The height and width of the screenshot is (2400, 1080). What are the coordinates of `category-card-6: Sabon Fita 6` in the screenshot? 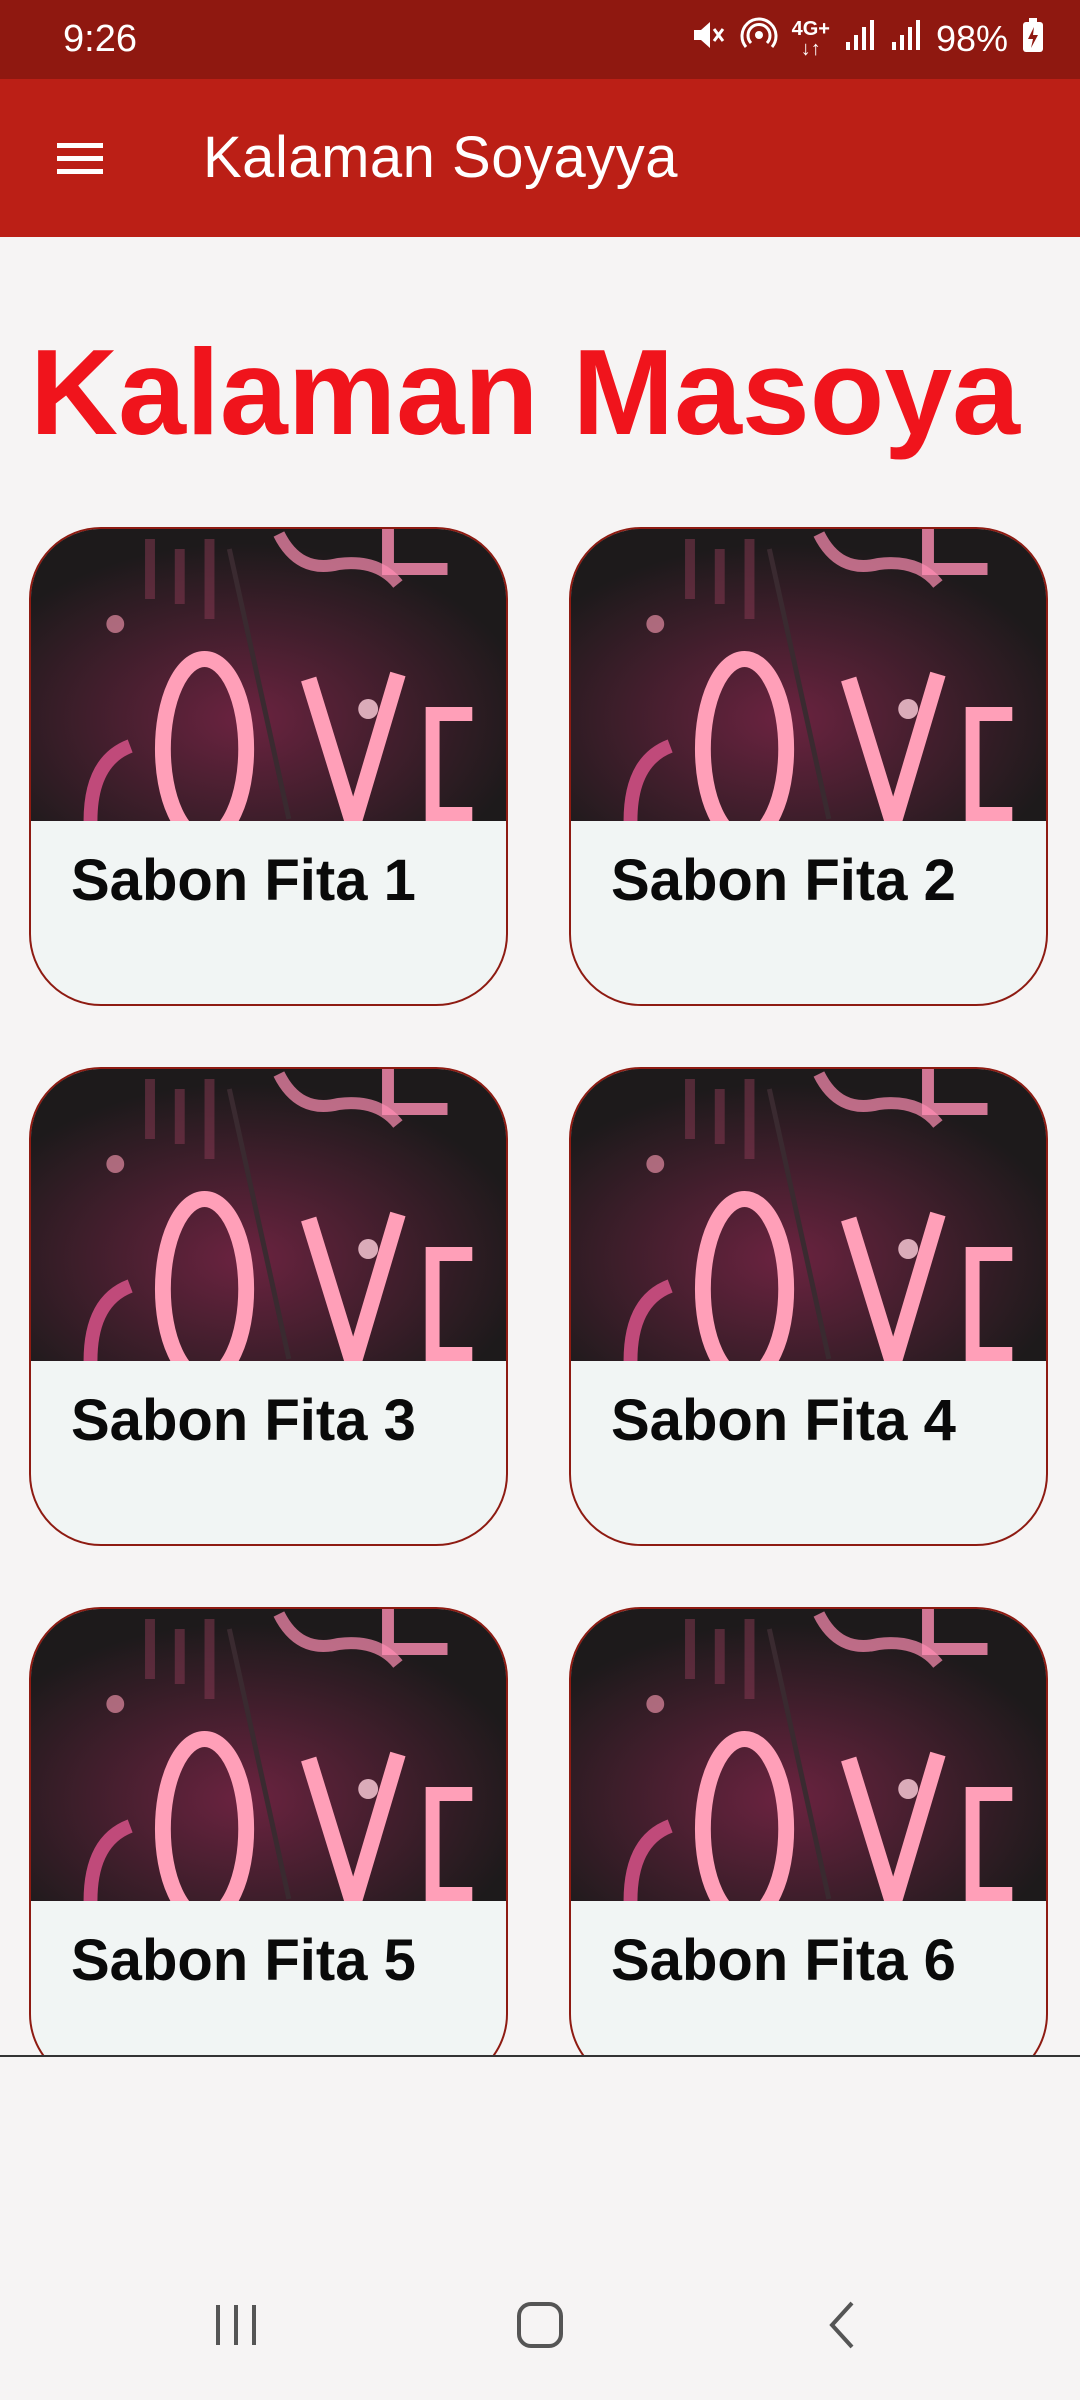 It's located at (808, 1831).